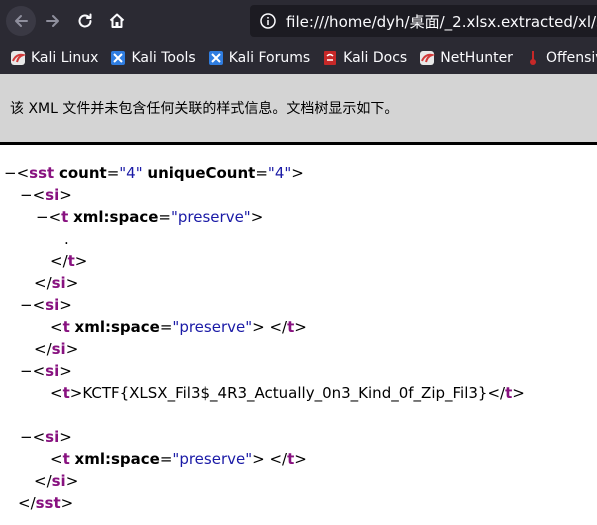 This screenshot has width=597, height=525. I want to click on xml-line-text: ., so click(66, 239).